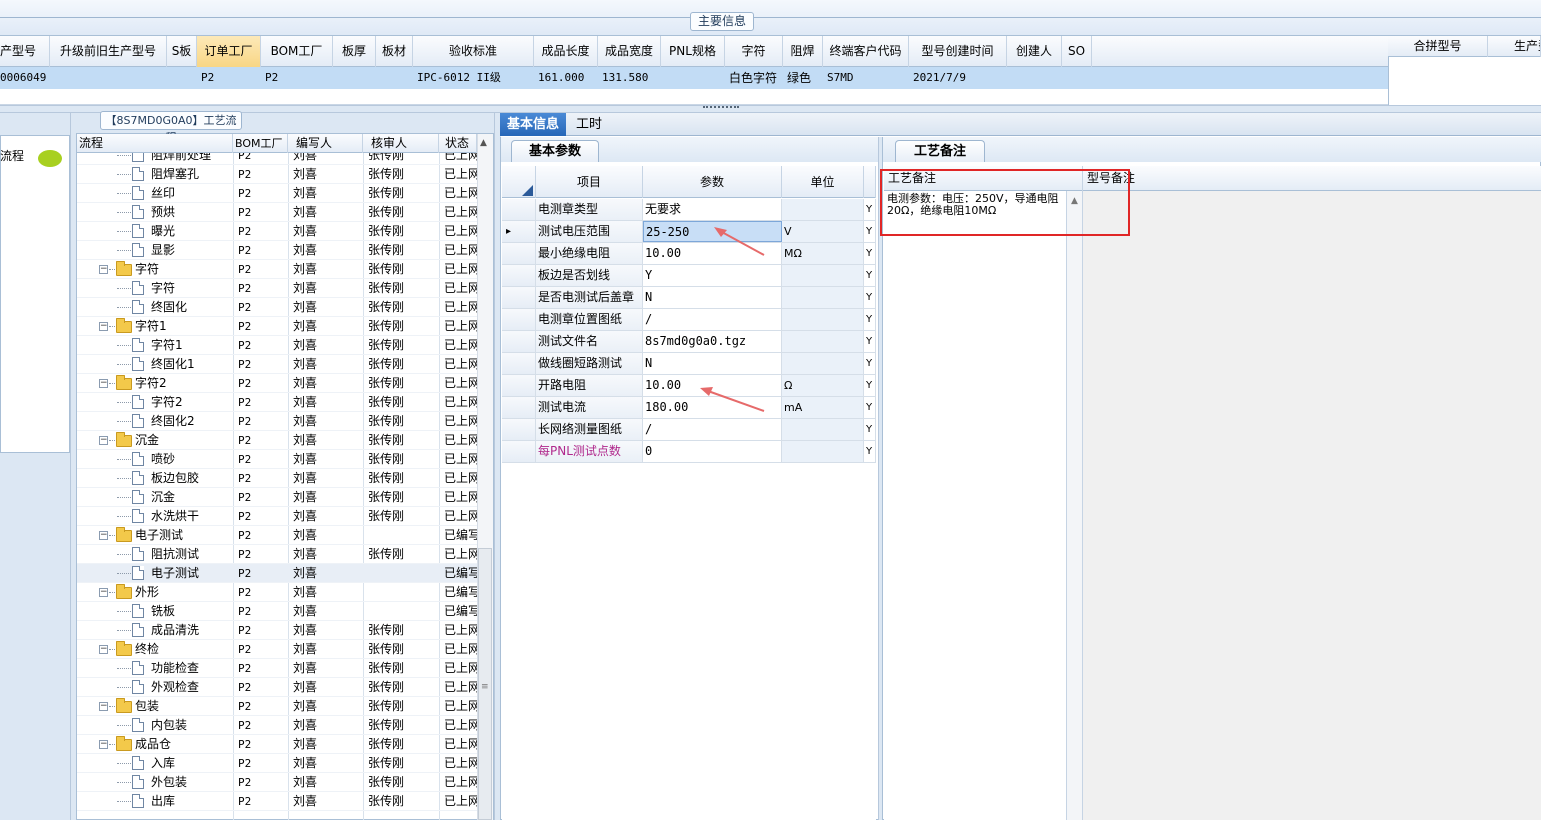  Describe the element at coordinates (277, 687) in the screenshot. I see `tree-row: 外观检查 P2 刘喜 张传刚 已上网` at that location.